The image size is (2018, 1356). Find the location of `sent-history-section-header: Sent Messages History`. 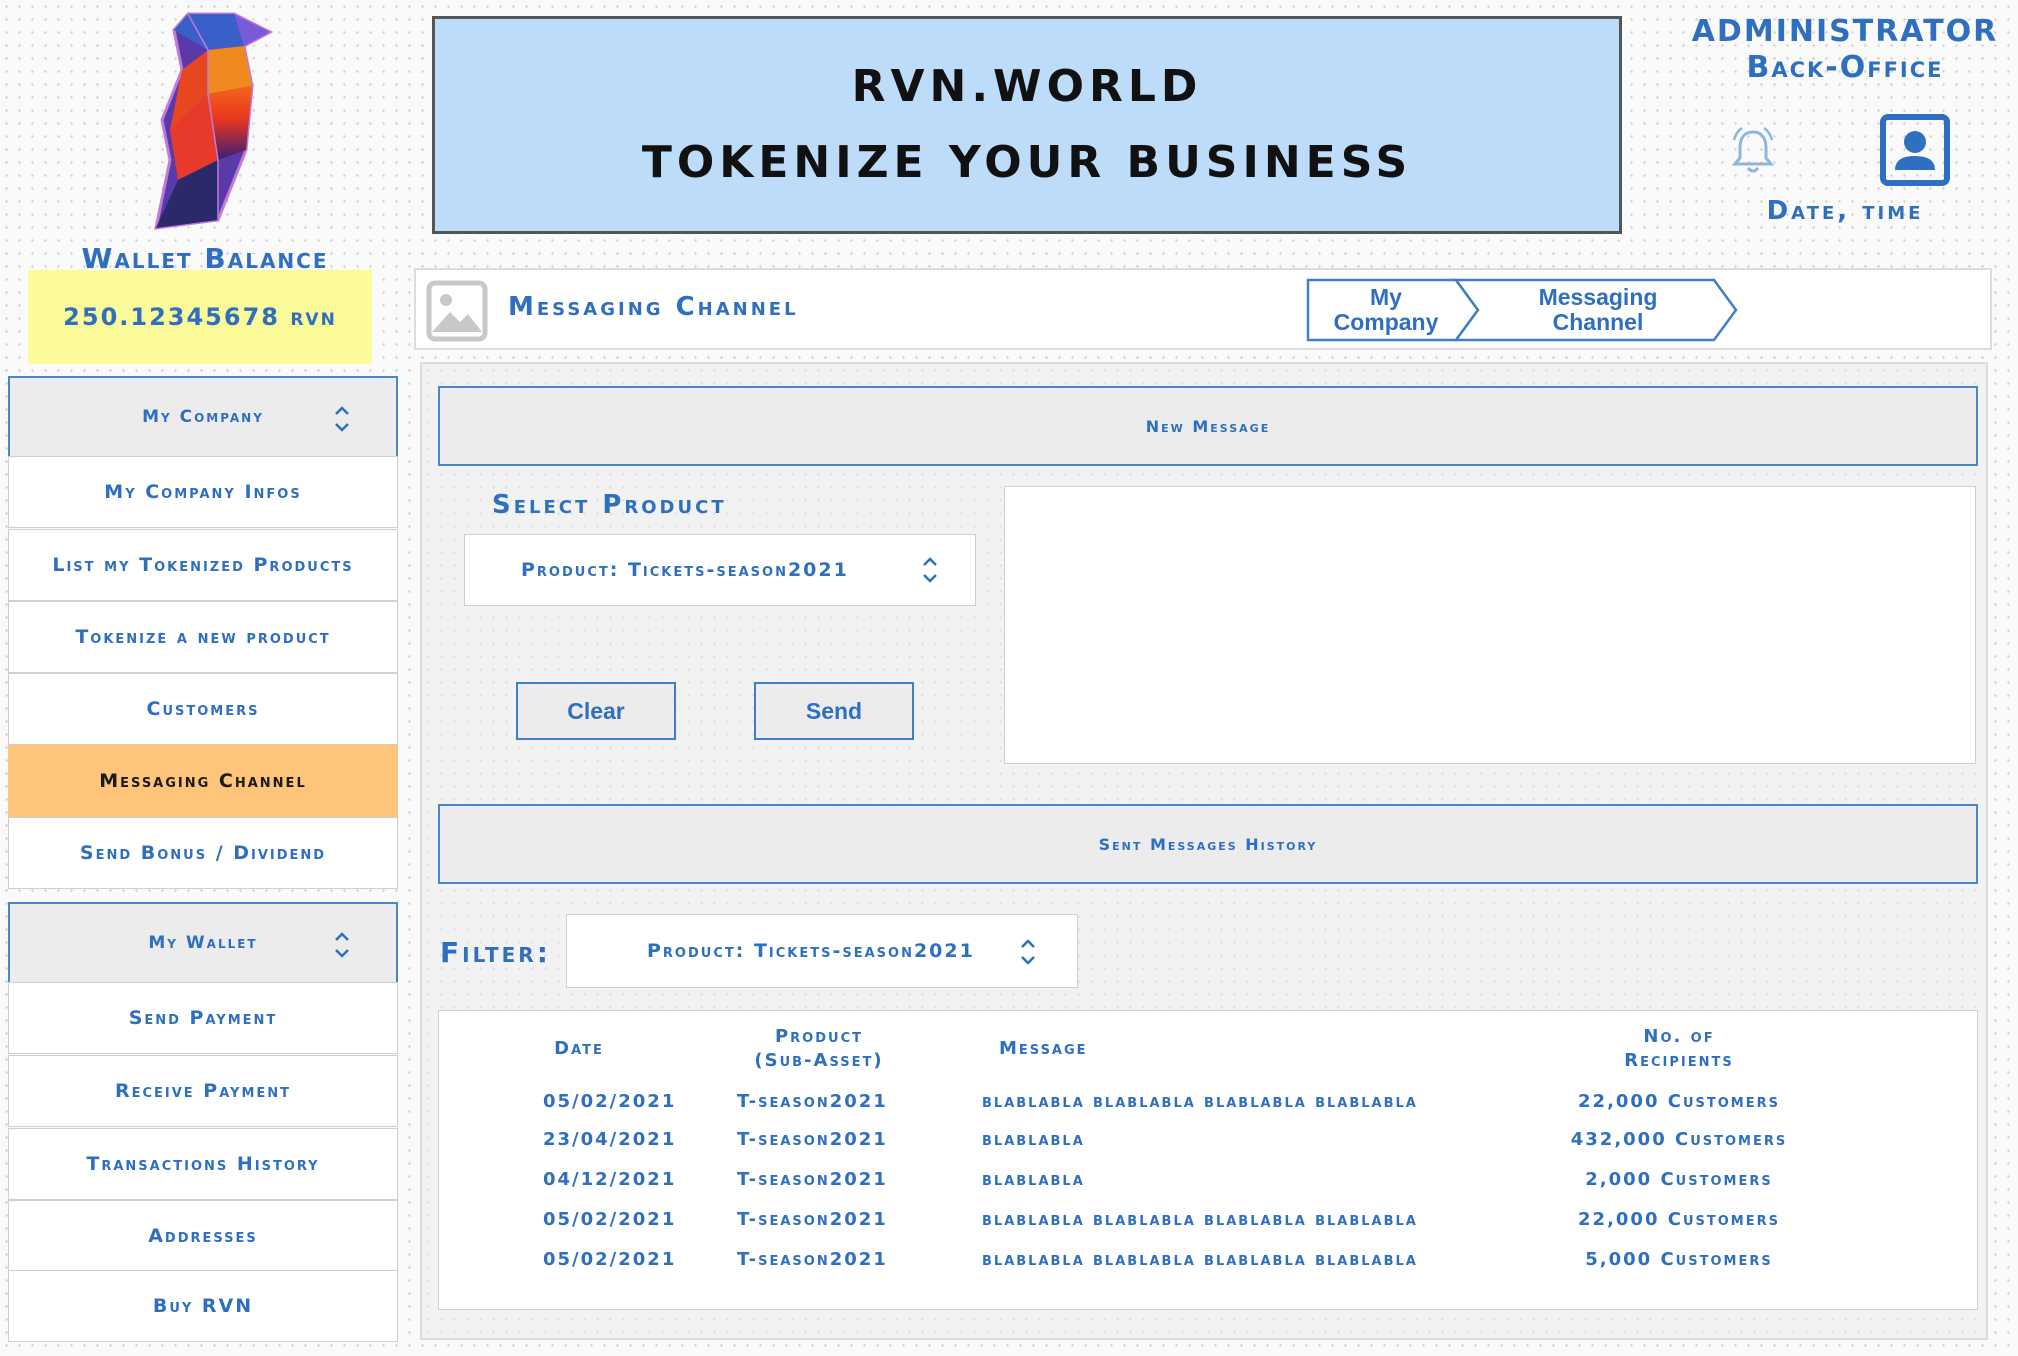

sent-history-section-header: Sent Messages History is located at coordinates (1208, 844).